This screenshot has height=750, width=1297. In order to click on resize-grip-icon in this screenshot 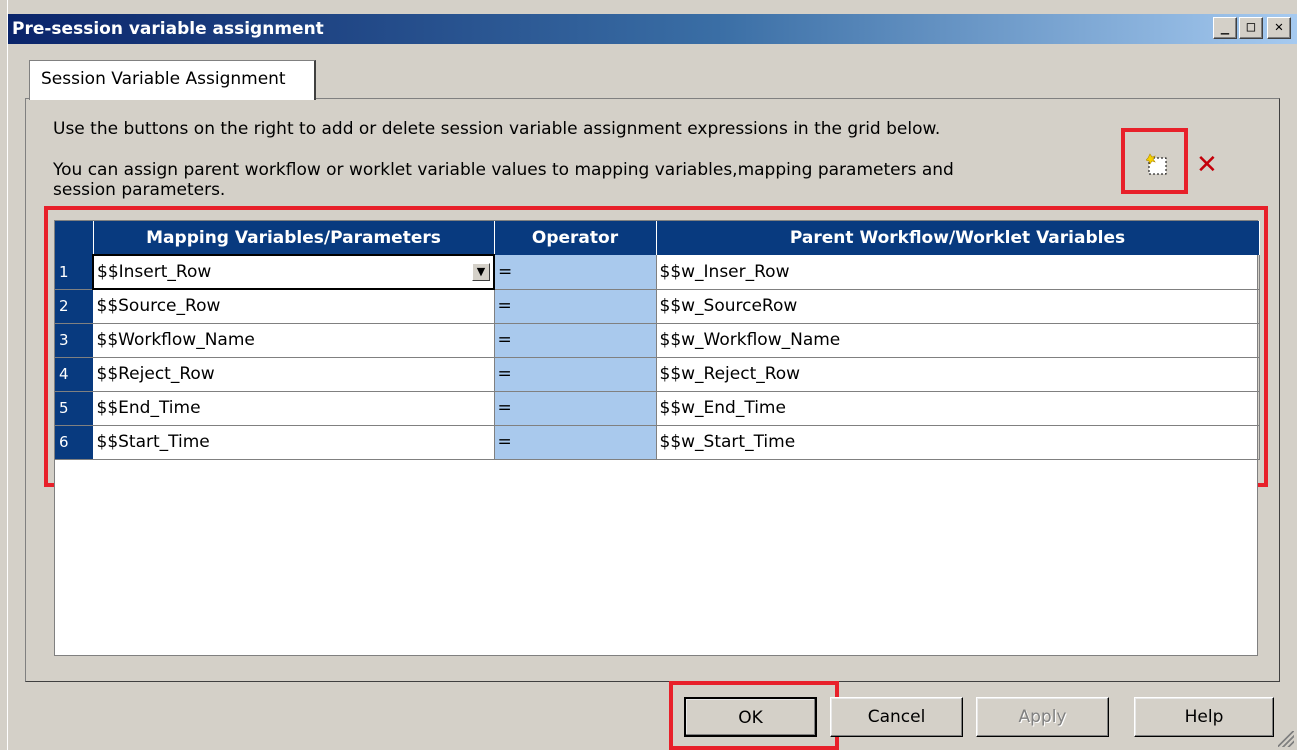, I will do `click(1286, 739)`.